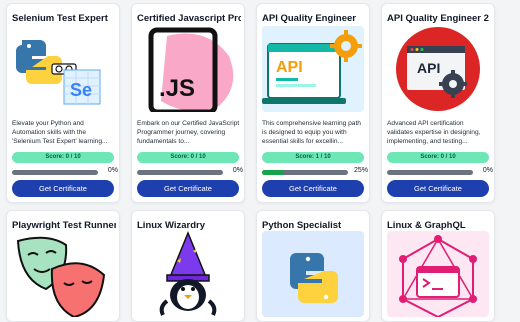  What do you see at coordinates (60, 18) in the screenshot?
I see `card-title: Selenium Test Expert` at bounding box center [60, 18].